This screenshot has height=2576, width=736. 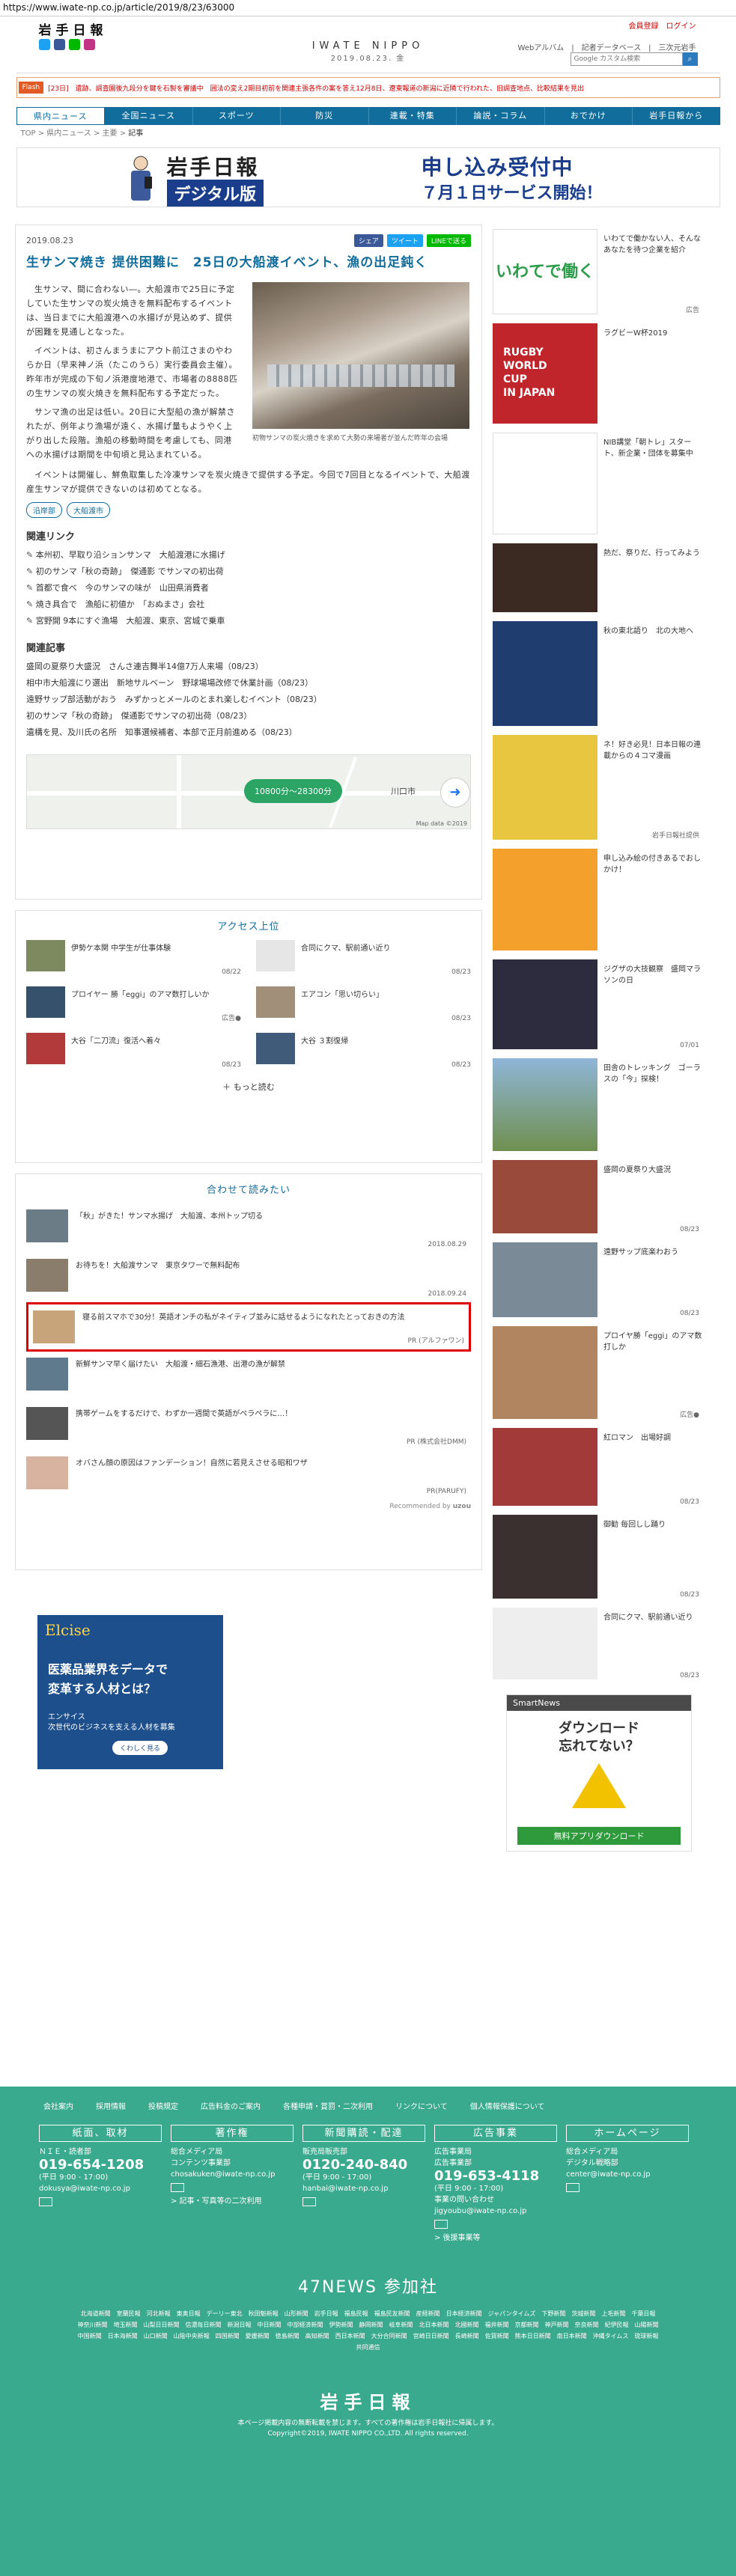 What do you see at coordinates (68, 133) in the screenshot?
I see `breadcrumb-item: 県内ニュース` at bounding box center [68, 133].